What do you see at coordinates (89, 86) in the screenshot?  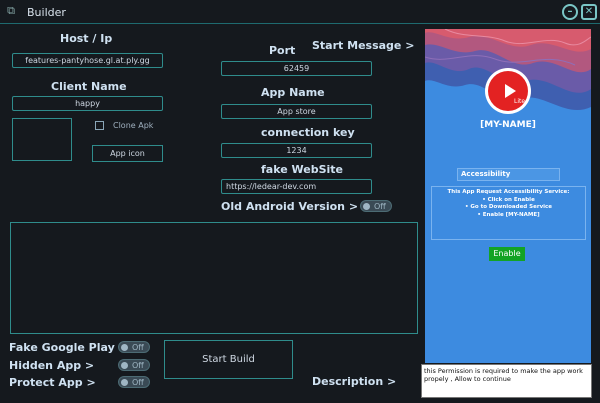 I see `client-name-label: Client Name` at bounding box center [89, 86].